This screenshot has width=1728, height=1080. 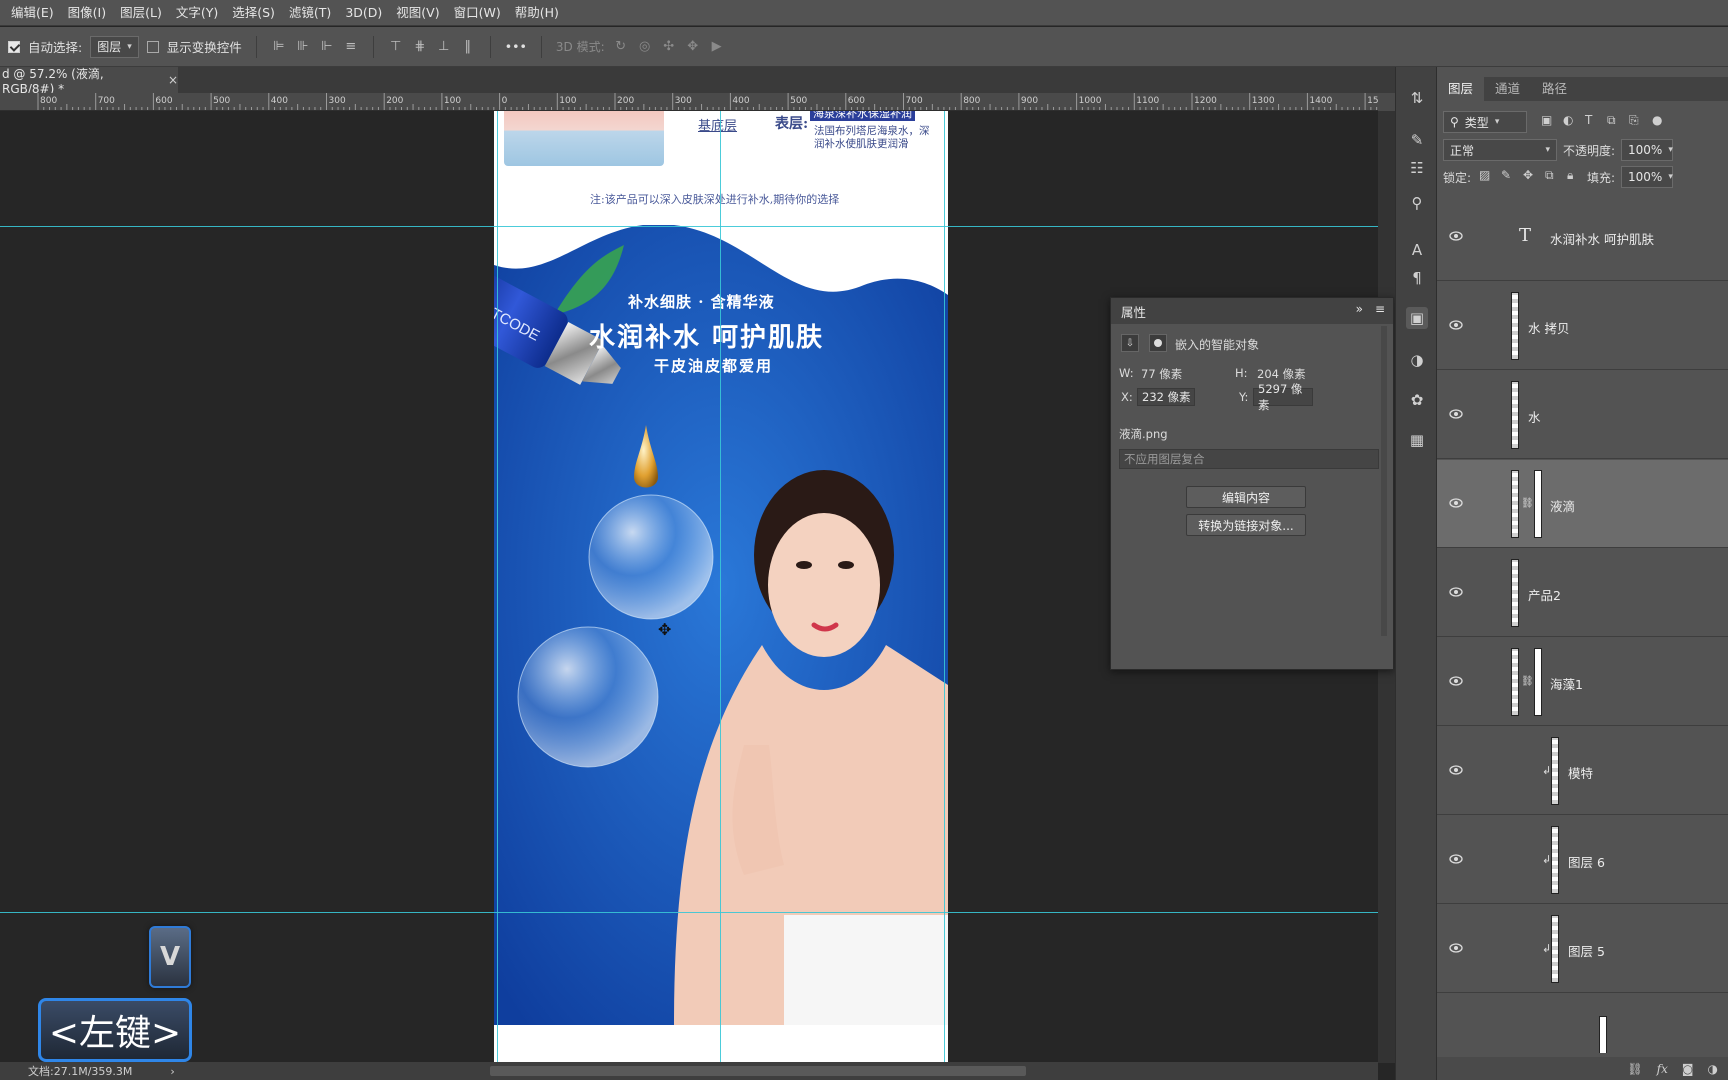 I want to click on menu-type: 文字(Y), so click(x=197, y=13).